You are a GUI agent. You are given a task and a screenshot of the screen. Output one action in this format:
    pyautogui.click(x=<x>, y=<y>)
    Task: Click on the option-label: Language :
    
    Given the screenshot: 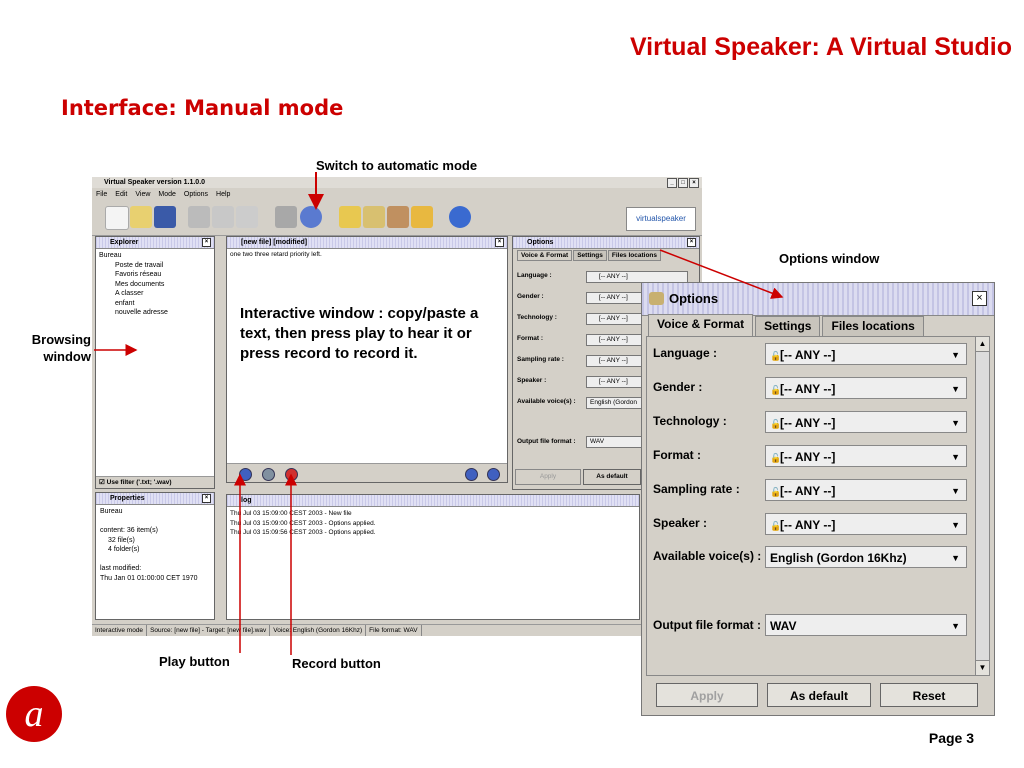 What is the action you would take?
    pyautogui.click(x=534, y=275)
    